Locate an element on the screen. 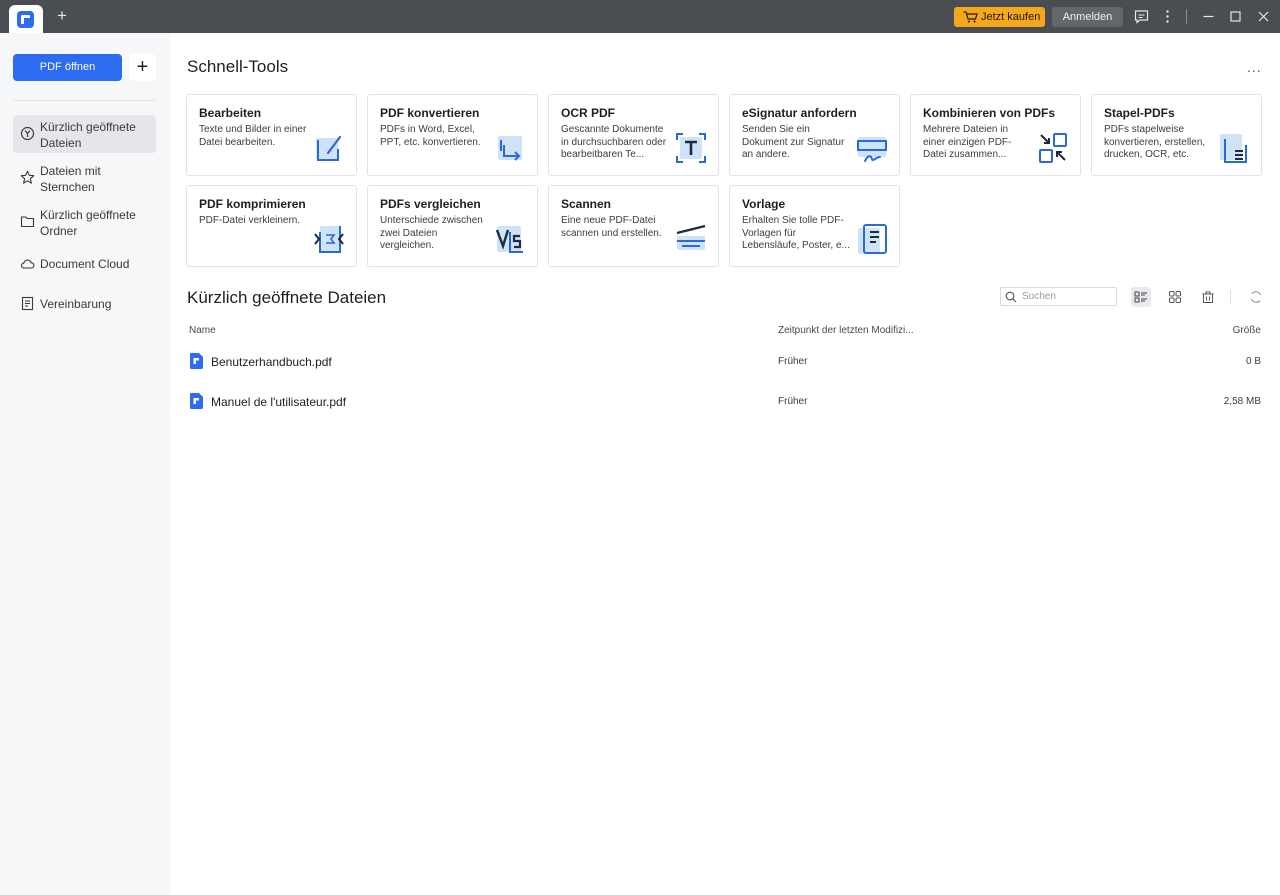 The width and height of the screenshot is (1280, 895). search-box is located at coordinates (1058, 296).